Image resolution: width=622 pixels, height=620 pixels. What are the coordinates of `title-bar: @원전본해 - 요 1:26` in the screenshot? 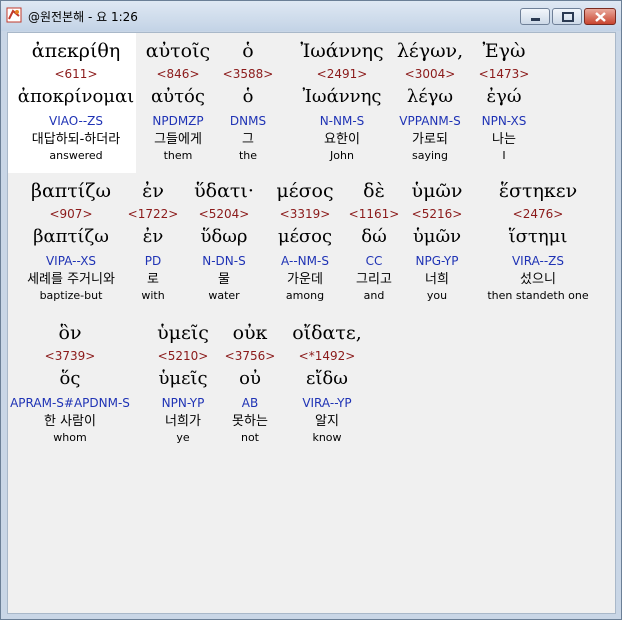 It's located at (311, 16).